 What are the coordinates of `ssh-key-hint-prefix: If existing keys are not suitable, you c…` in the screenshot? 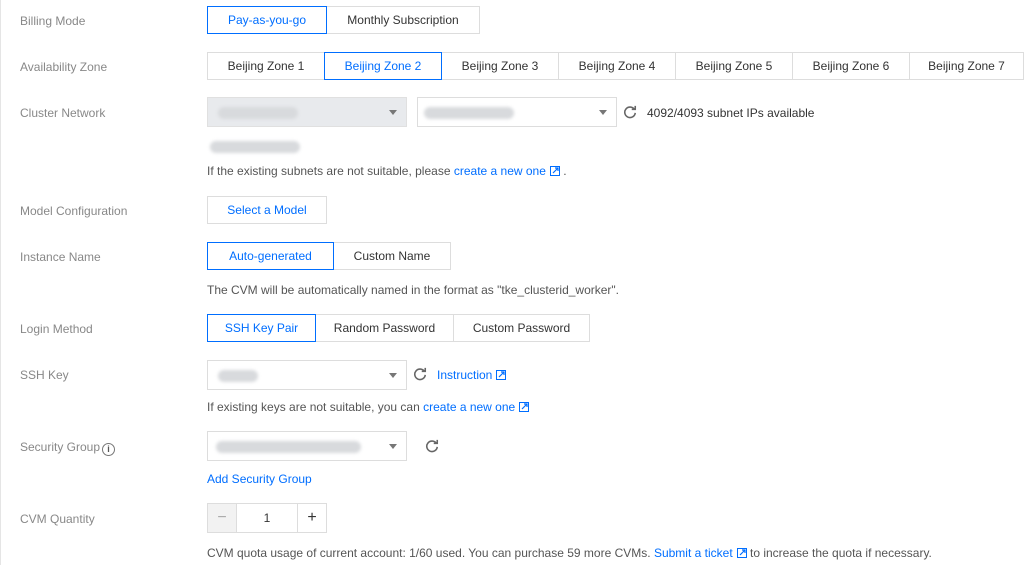 It's located at (313, 407).